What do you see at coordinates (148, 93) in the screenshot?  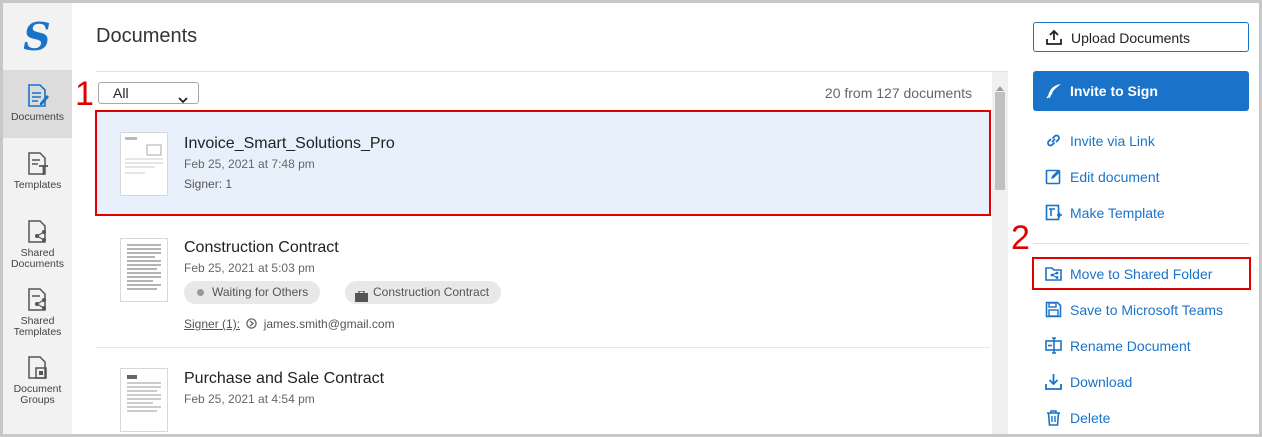 I see `document-filter-select: All` at bounding box center [148, 93].